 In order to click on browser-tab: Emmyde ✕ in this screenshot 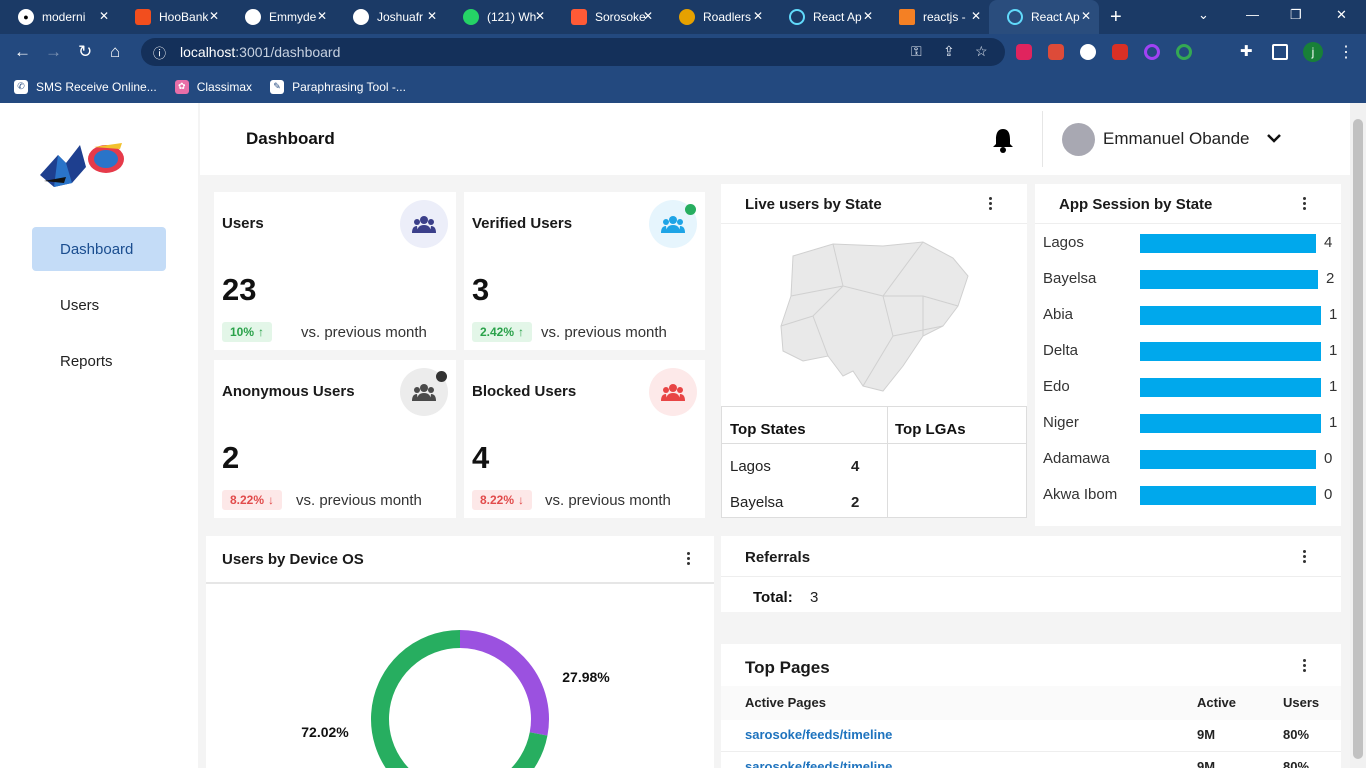, I will do `click(281, 17)`.